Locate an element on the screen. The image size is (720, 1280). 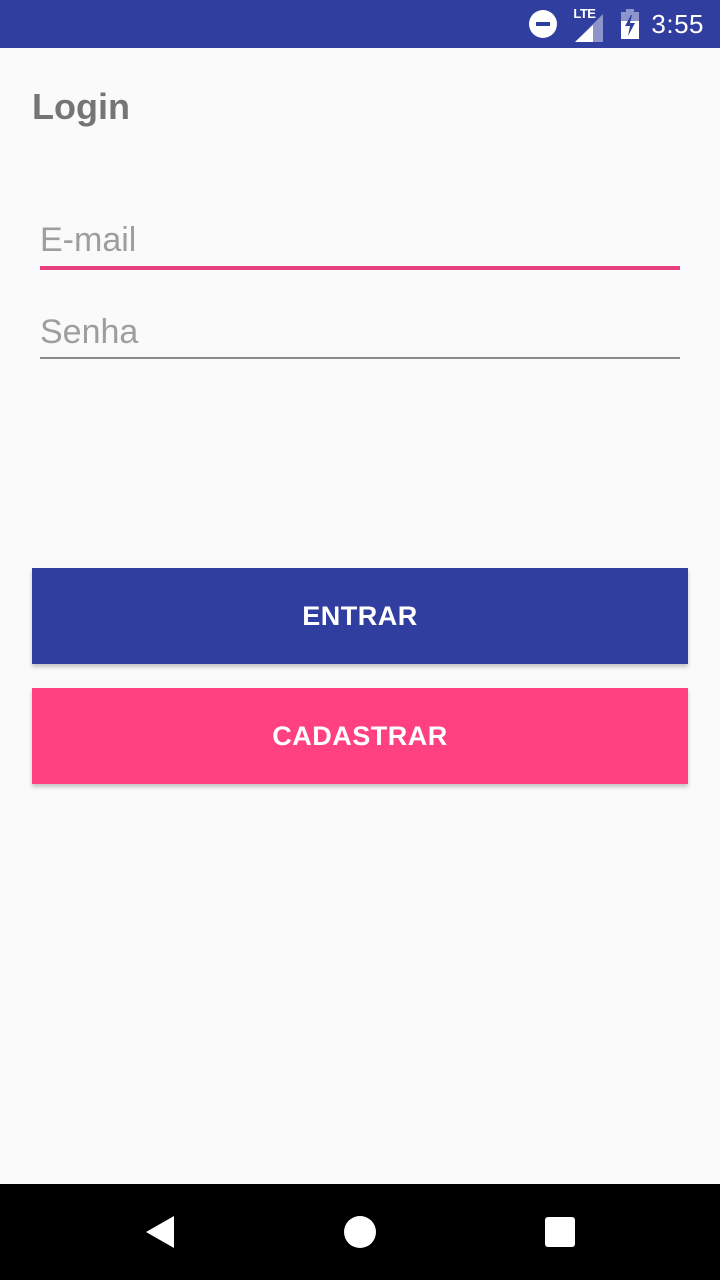
recents-button is located at coordinates (560, 1232).